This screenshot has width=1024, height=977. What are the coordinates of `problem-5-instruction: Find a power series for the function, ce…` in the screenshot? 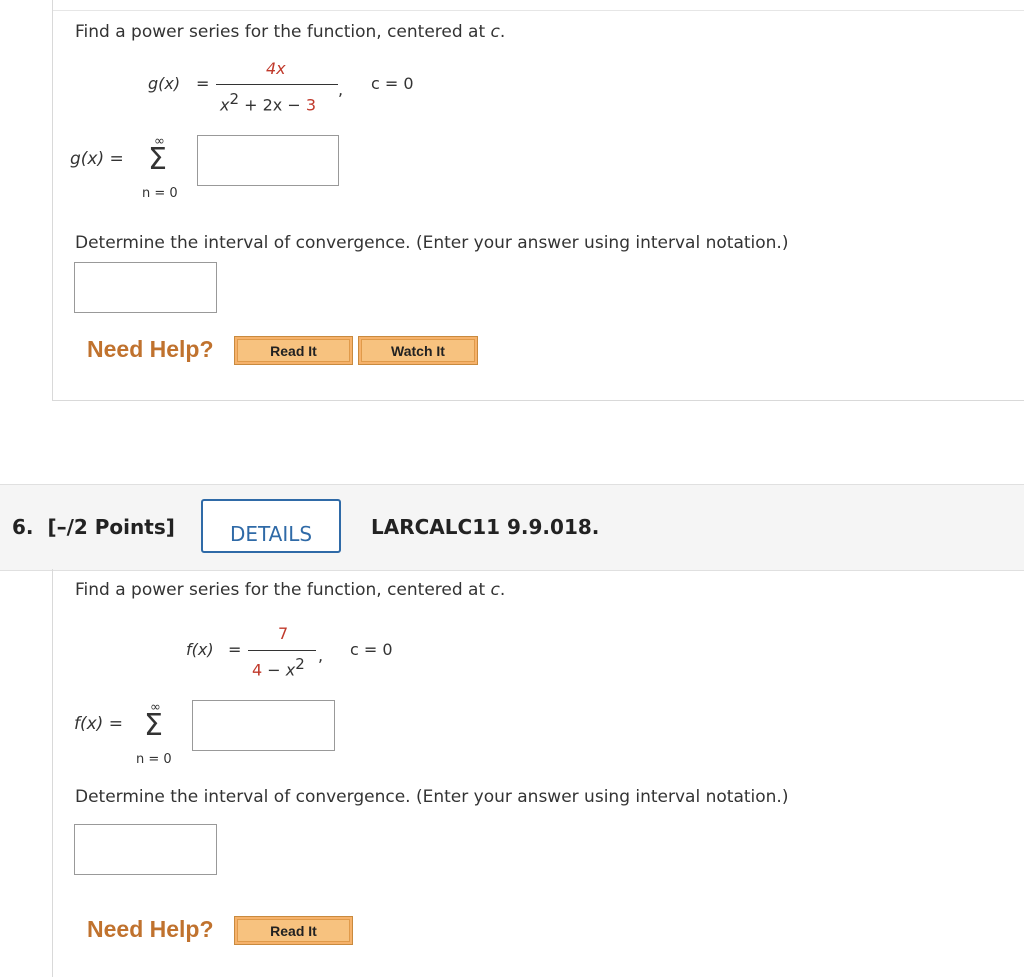 It's located at (290, 32).